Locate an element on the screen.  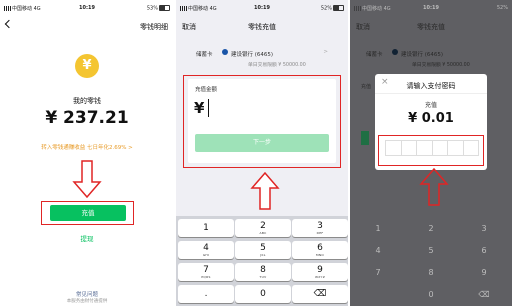
chevron-left-icon is located at coordinates (9, 24).